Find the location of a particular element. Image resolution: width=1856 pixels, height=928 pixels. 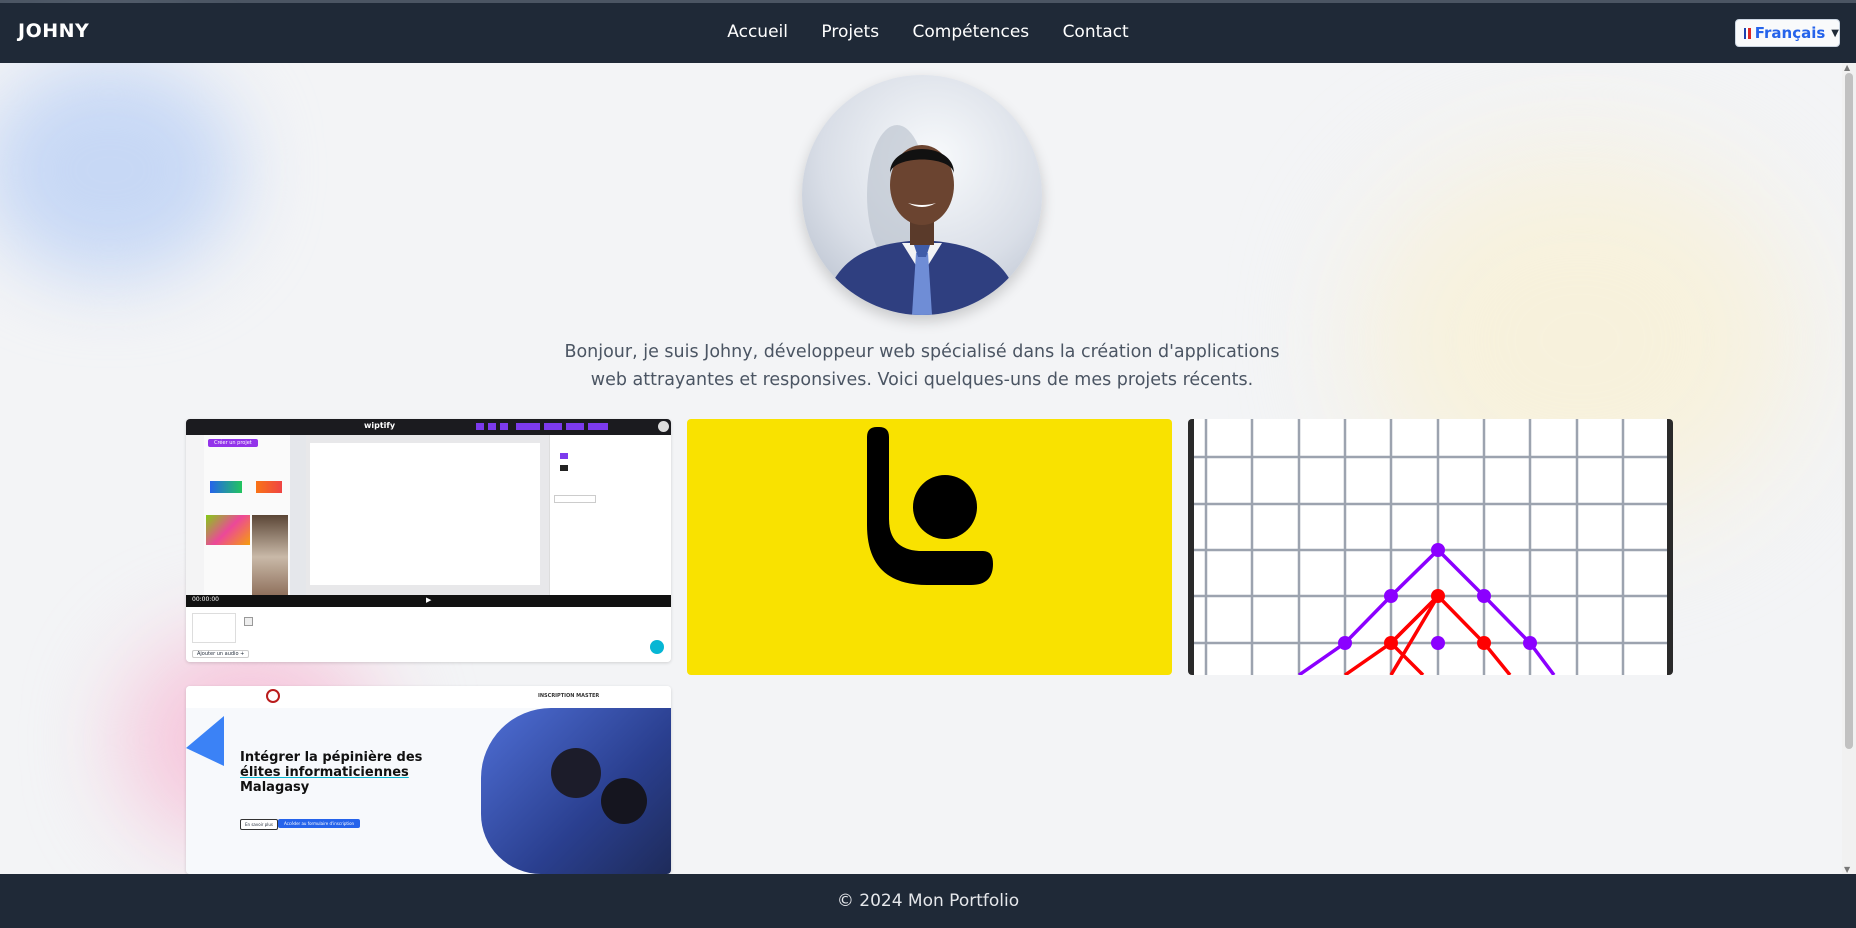

grid-diagram is located at coordinates (1430, 547).